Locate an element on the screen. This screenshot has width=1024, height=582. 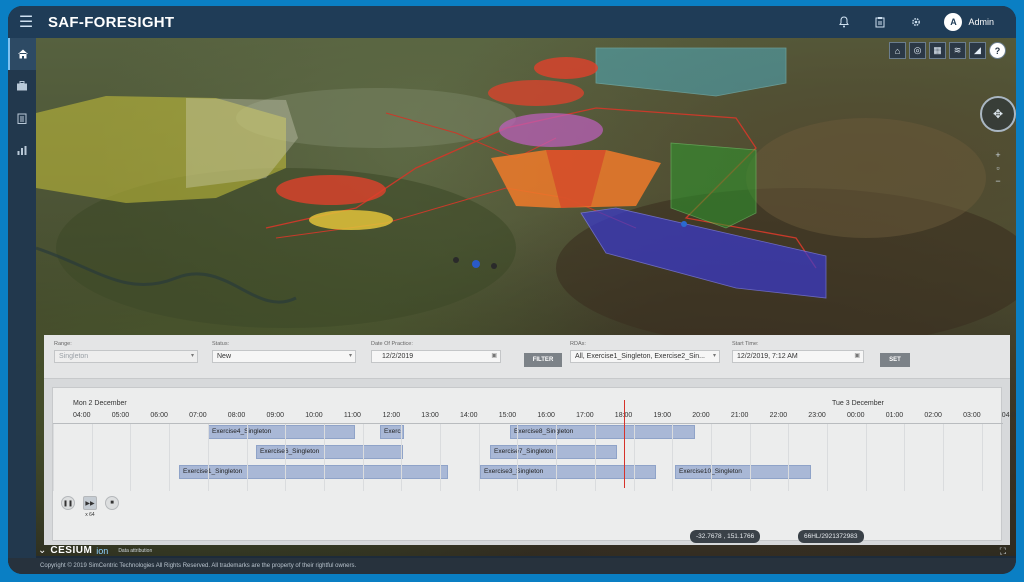
hour-label: 05:00 is located at coordinates (120, 415).